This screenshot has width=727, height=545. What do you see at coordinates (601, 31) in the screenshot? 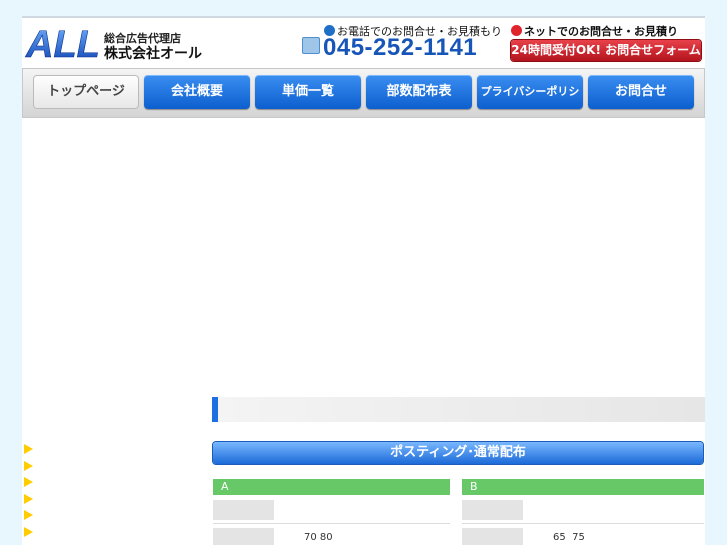
I see `net-label-text: ネットでのお問合せ・お見積り` at bounding box center [601, 31].